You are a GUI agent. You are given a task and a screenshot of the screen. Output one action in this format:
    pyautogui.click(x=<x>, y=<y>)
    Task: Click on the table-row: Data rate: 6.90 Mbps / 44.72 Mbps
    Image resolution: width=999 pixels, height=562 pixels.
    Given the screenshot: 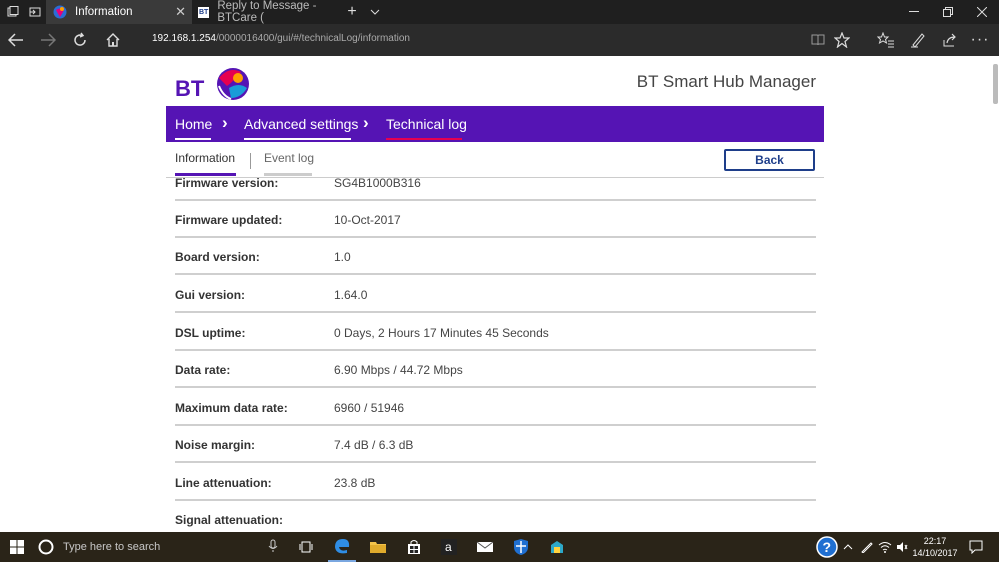 What is the action you would take?
    pyautogui.click(x=495, y=369)
    